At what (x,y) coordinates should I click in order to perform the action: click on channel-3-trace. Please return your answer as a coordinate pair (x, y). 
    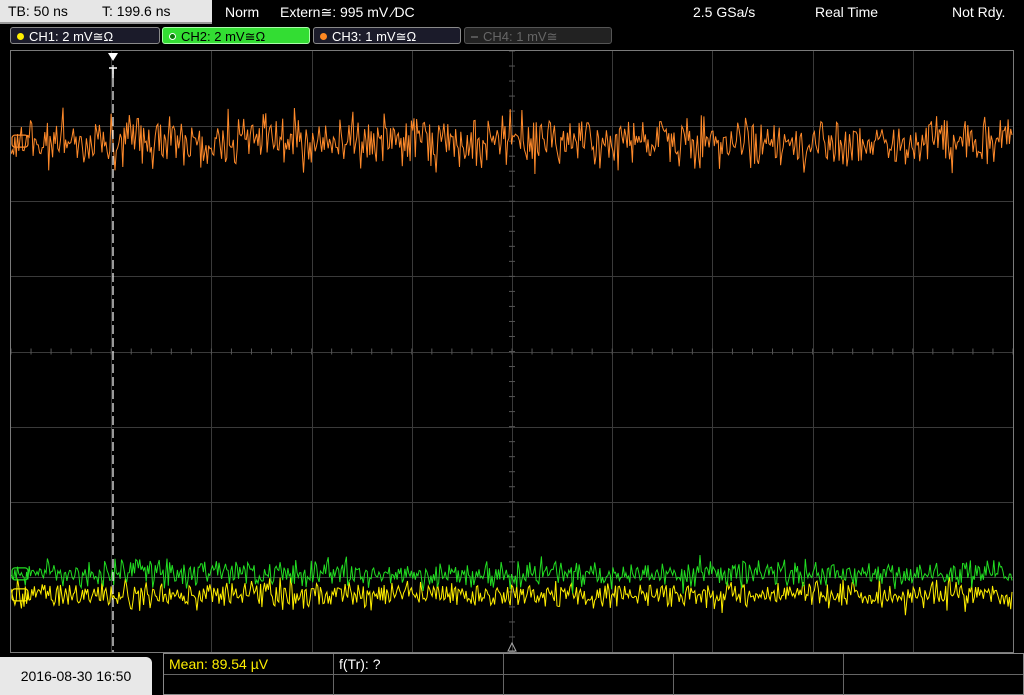
    Looking at the image, I should click on (511, 141).